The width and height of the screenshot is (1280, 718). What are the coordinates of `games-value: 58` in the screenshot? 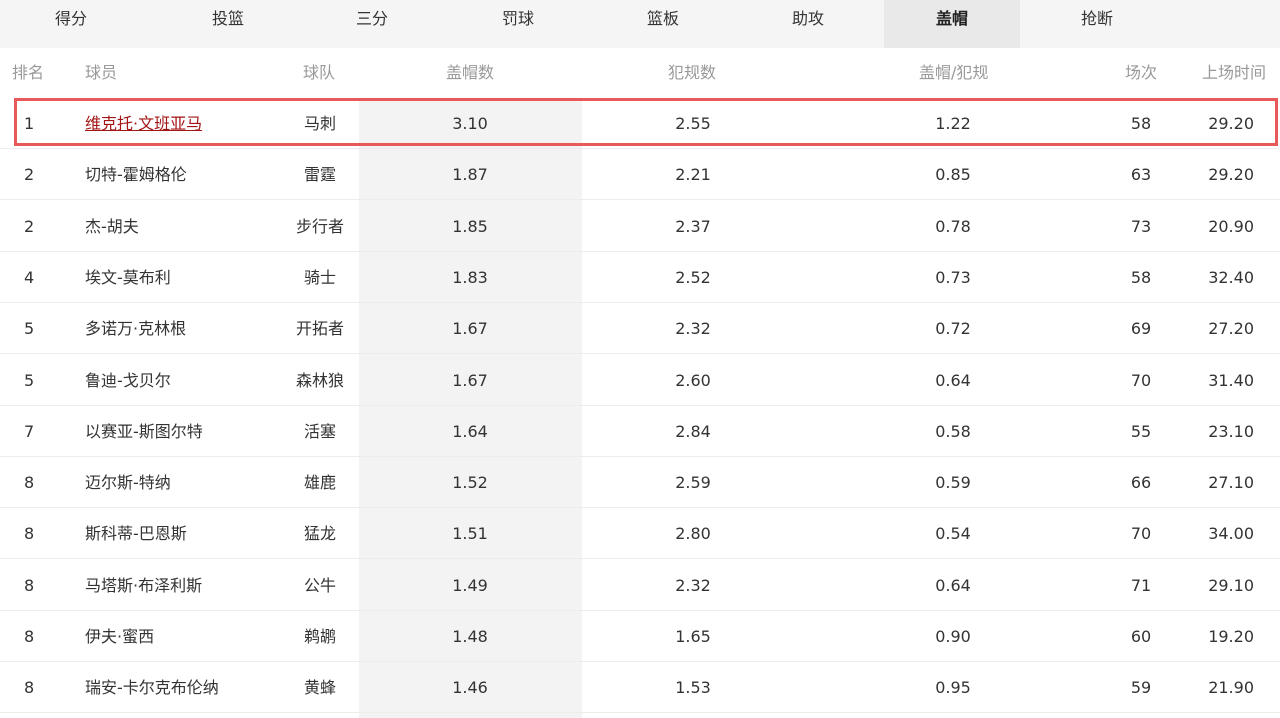 It's located at (1141, 123).